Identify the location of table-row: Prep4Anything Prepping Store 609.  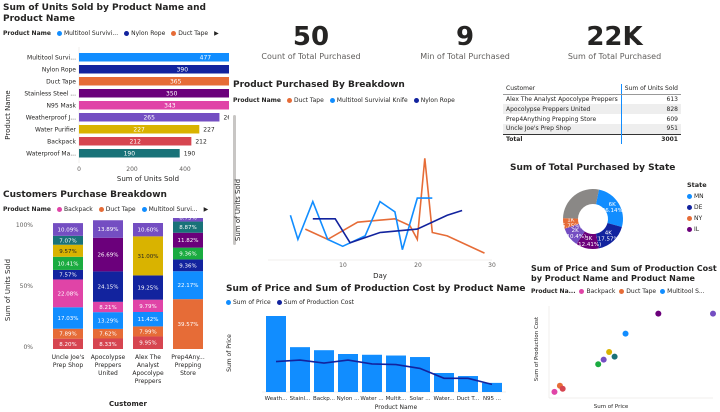
(592, 119).